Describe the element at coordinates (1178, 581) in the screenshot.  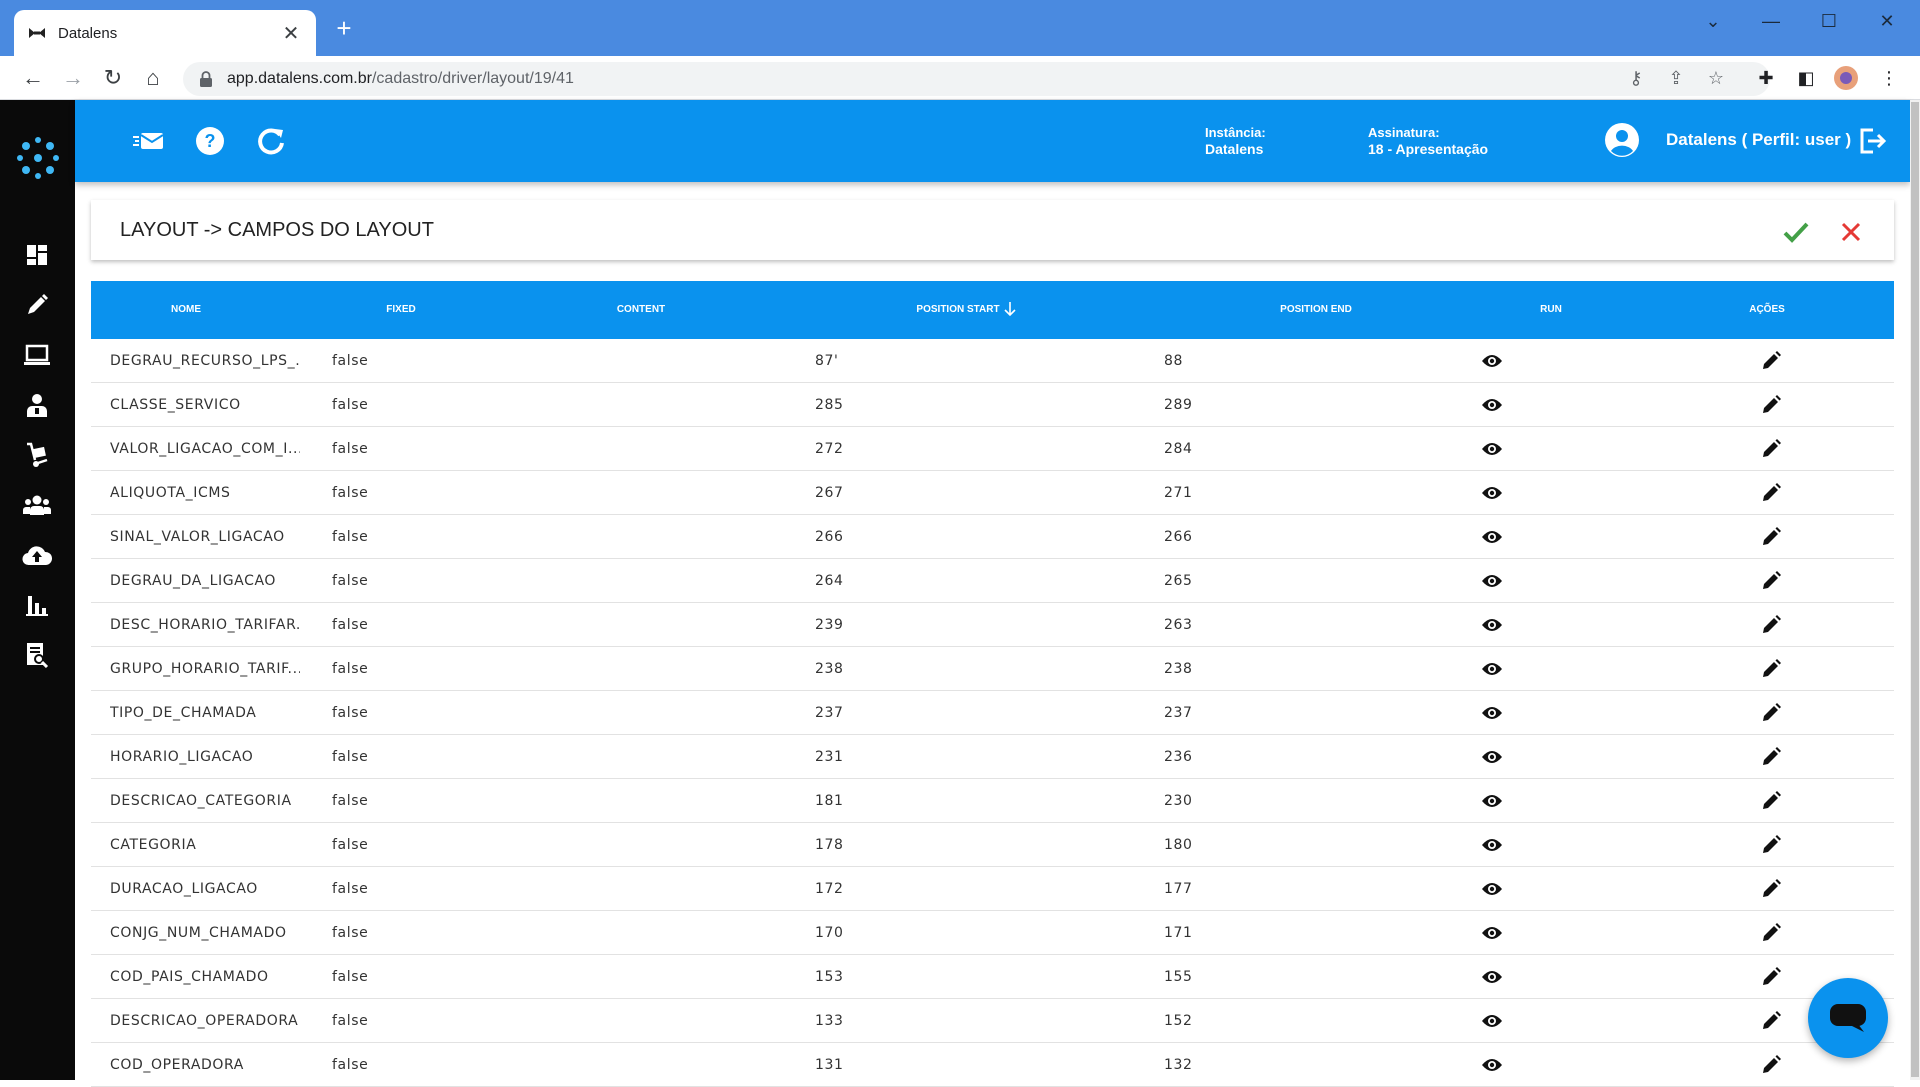
I see `cell-position-end: 265` at that location.